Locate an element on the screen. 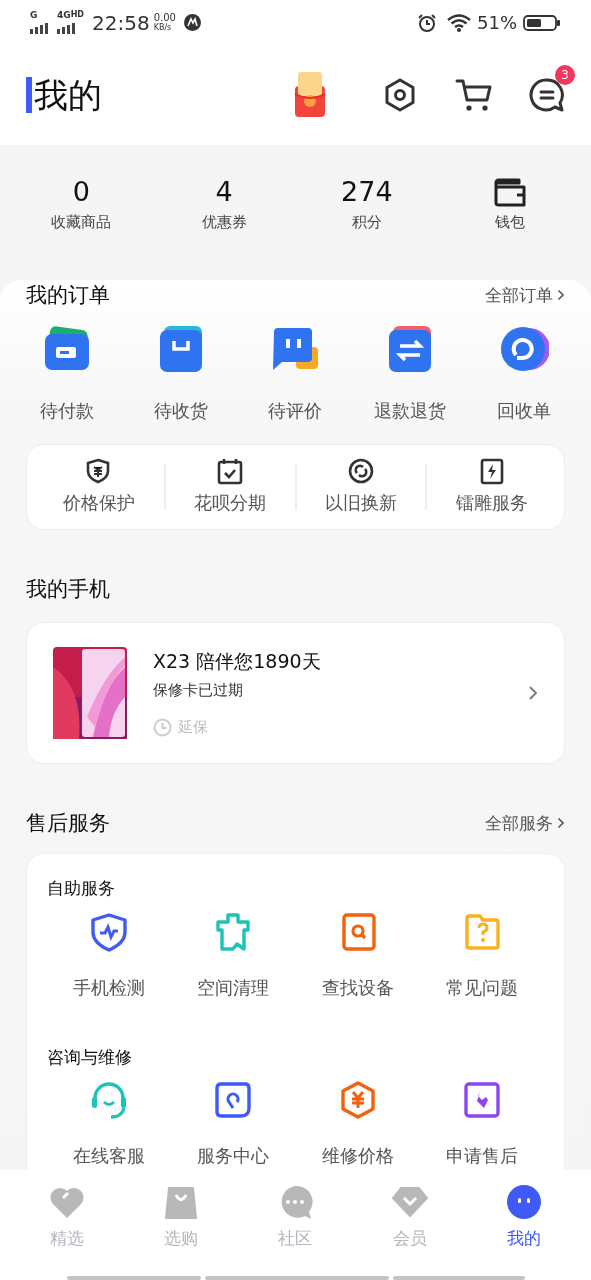 This screenshot has width=591, height=1280. service-label: 查找设备 is located at coordinates (357, 987).